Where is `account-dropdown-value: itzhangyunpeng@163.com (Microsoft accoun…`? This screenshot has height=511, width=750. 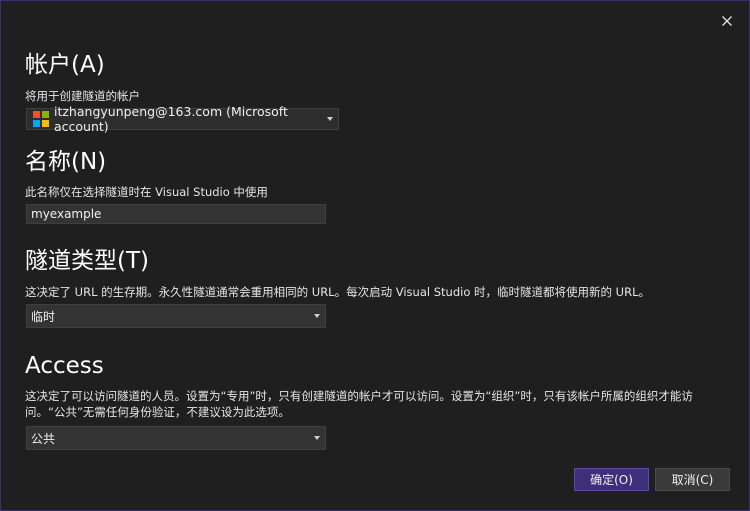 account-dropdown-value: itzhangyunpeng@163.com (Microsoft accoun… is located at coordinates (171, 119).